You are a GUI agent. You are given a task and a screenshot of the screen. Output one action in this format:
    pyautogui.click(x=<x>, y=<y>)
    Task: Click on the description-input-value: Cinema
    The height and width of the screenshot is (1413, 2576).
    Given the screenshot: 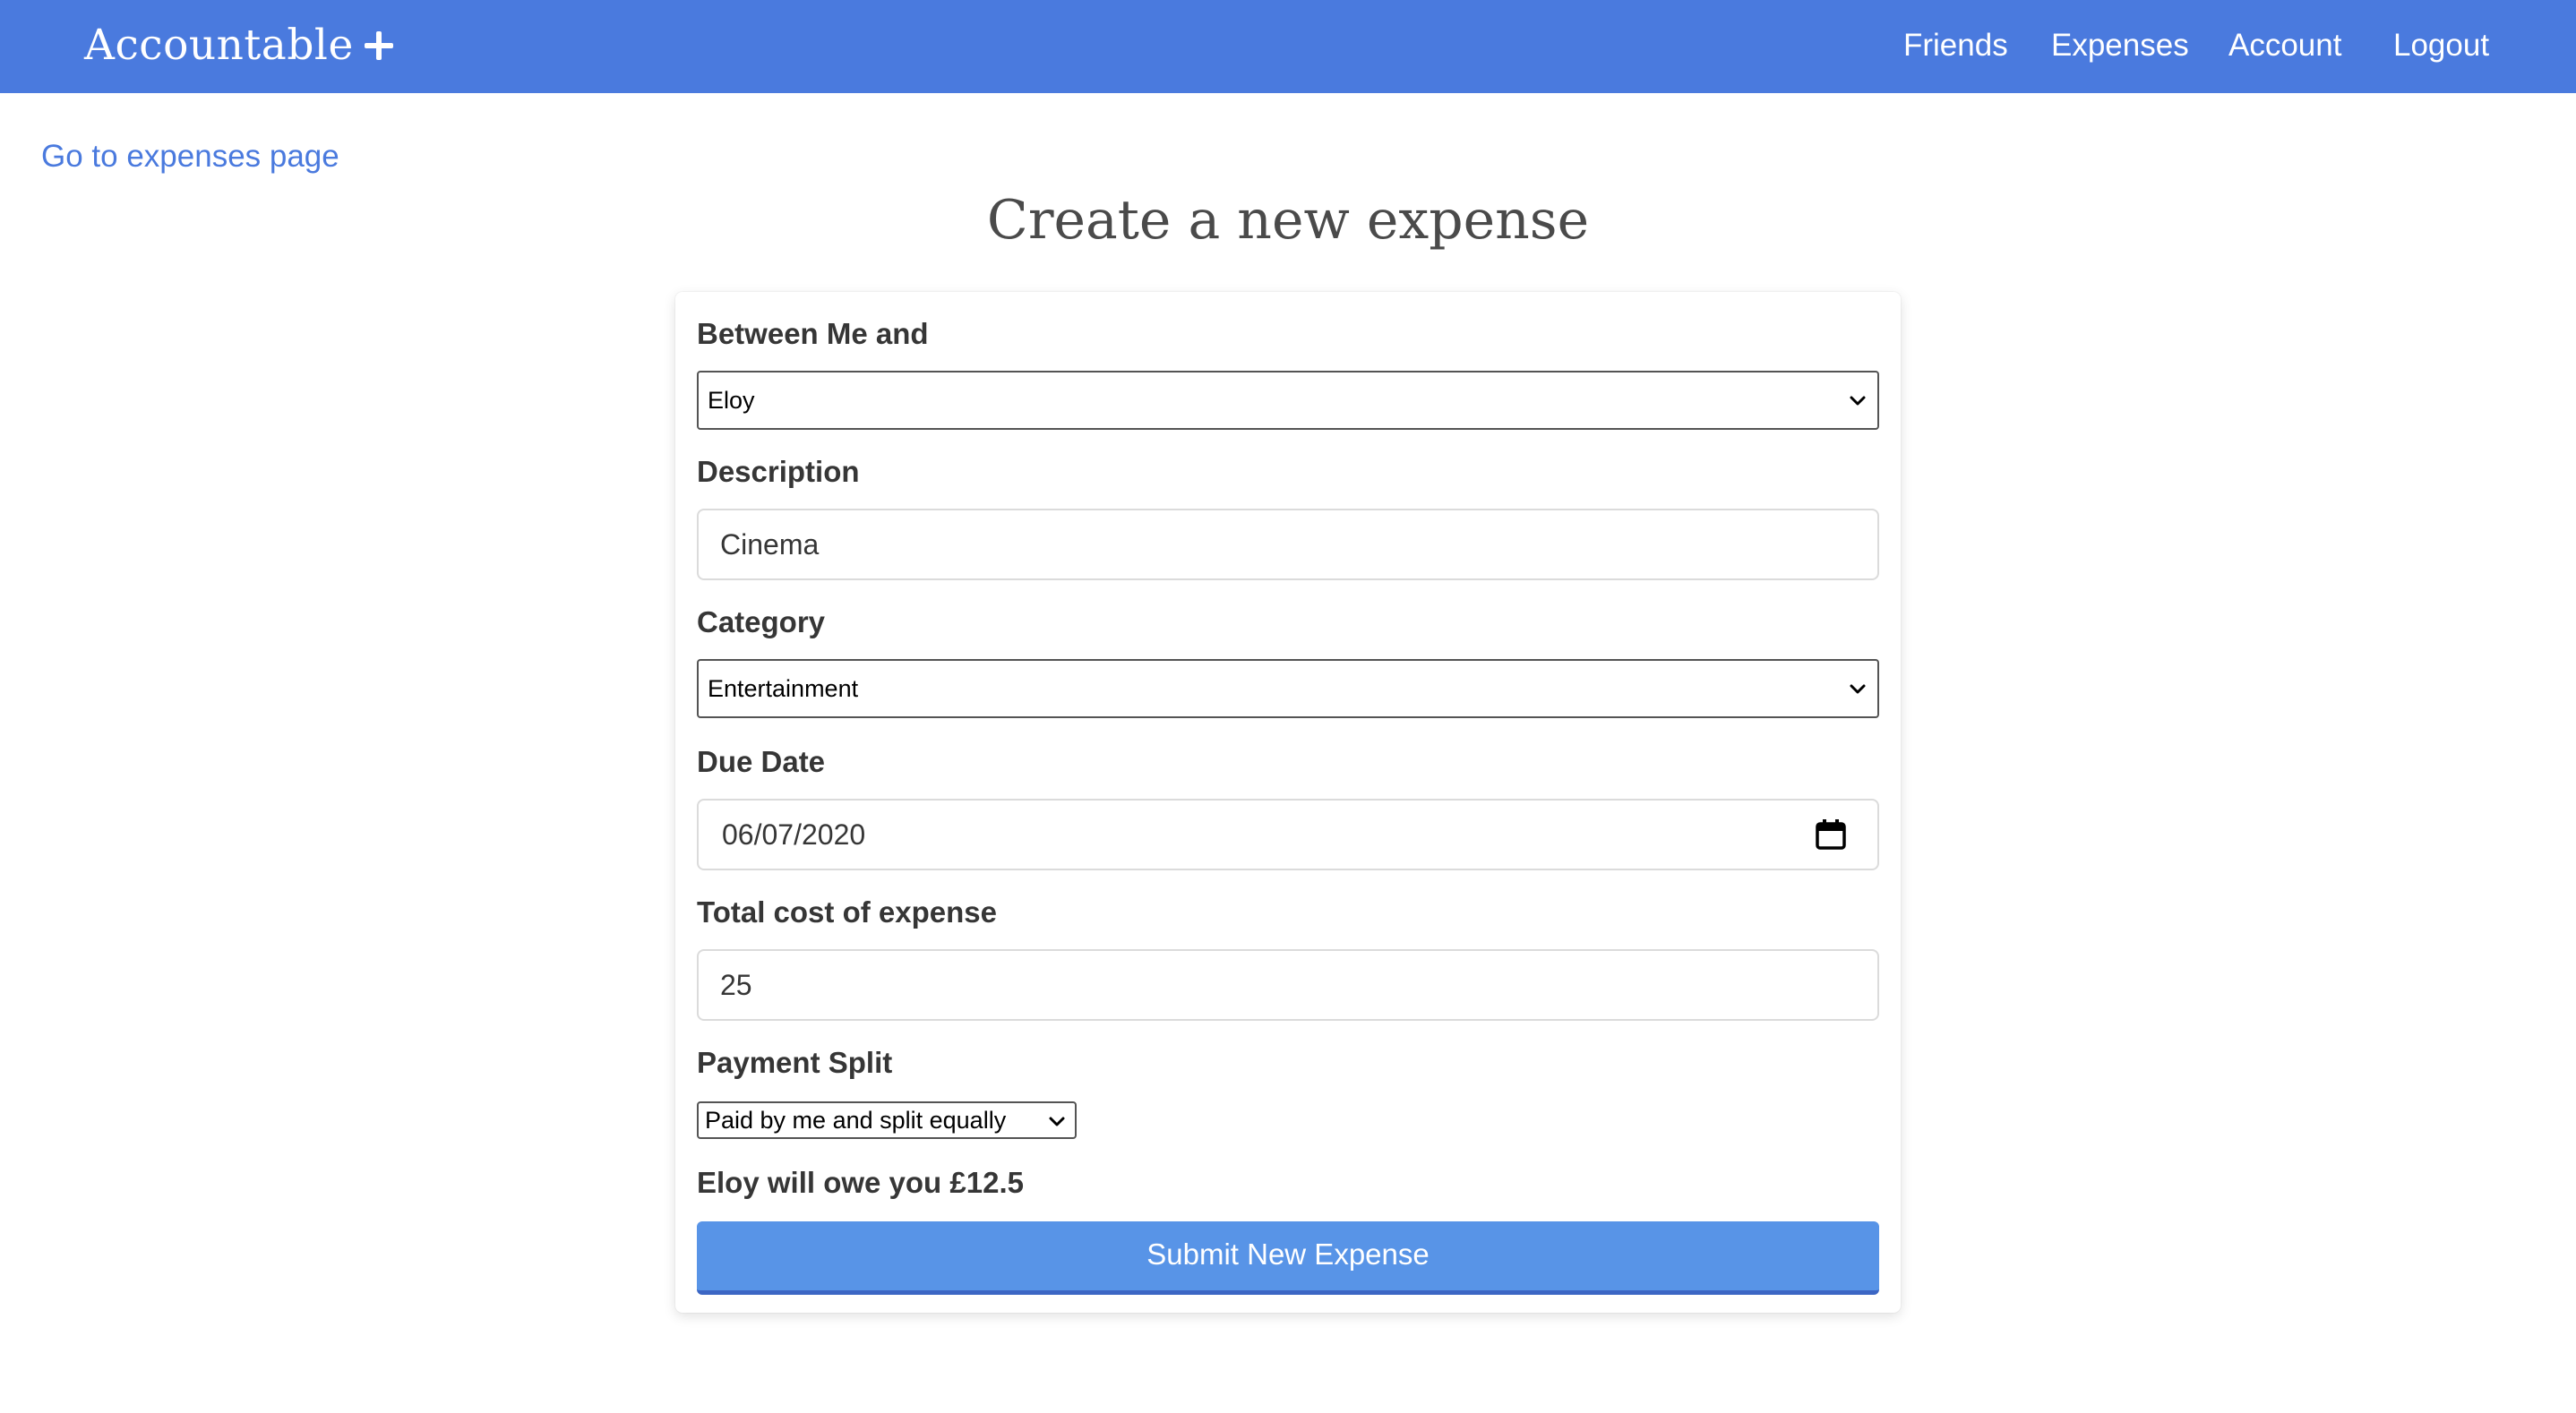 What is the action you would take?
    pyautogui.click(x=770, y=544)
    